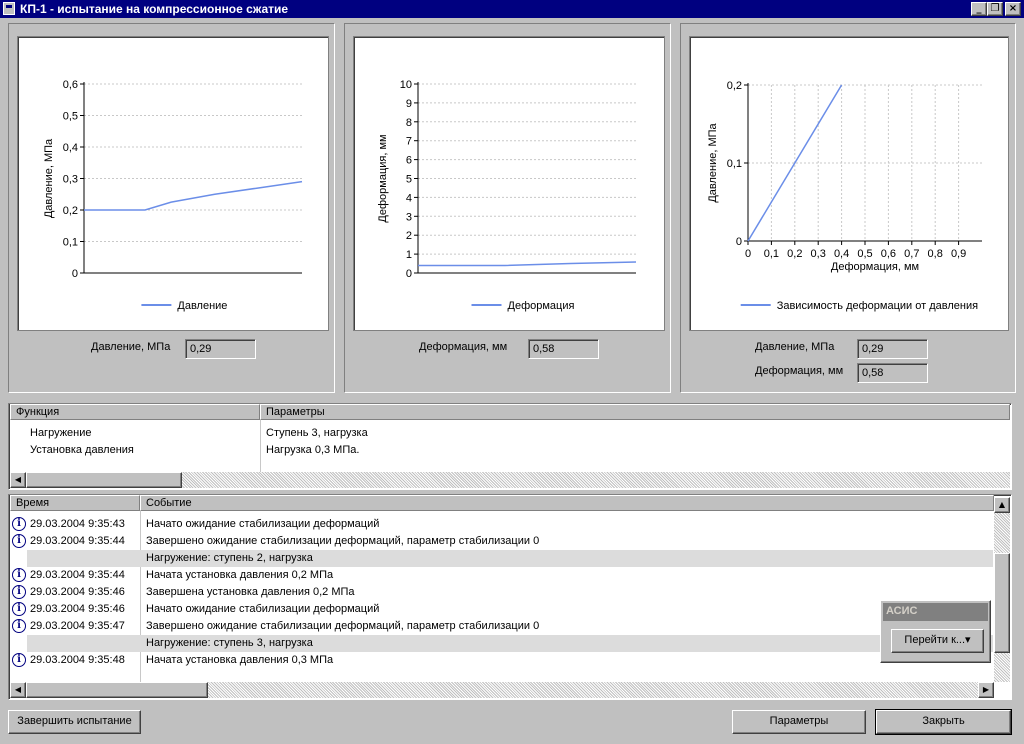 The height and width of the screenshot is (744, 1024). What do you see at coordinates (70, 180) in the screenshot?
I see `y-tick-label: 0,3` at bounding box center [70, 180].